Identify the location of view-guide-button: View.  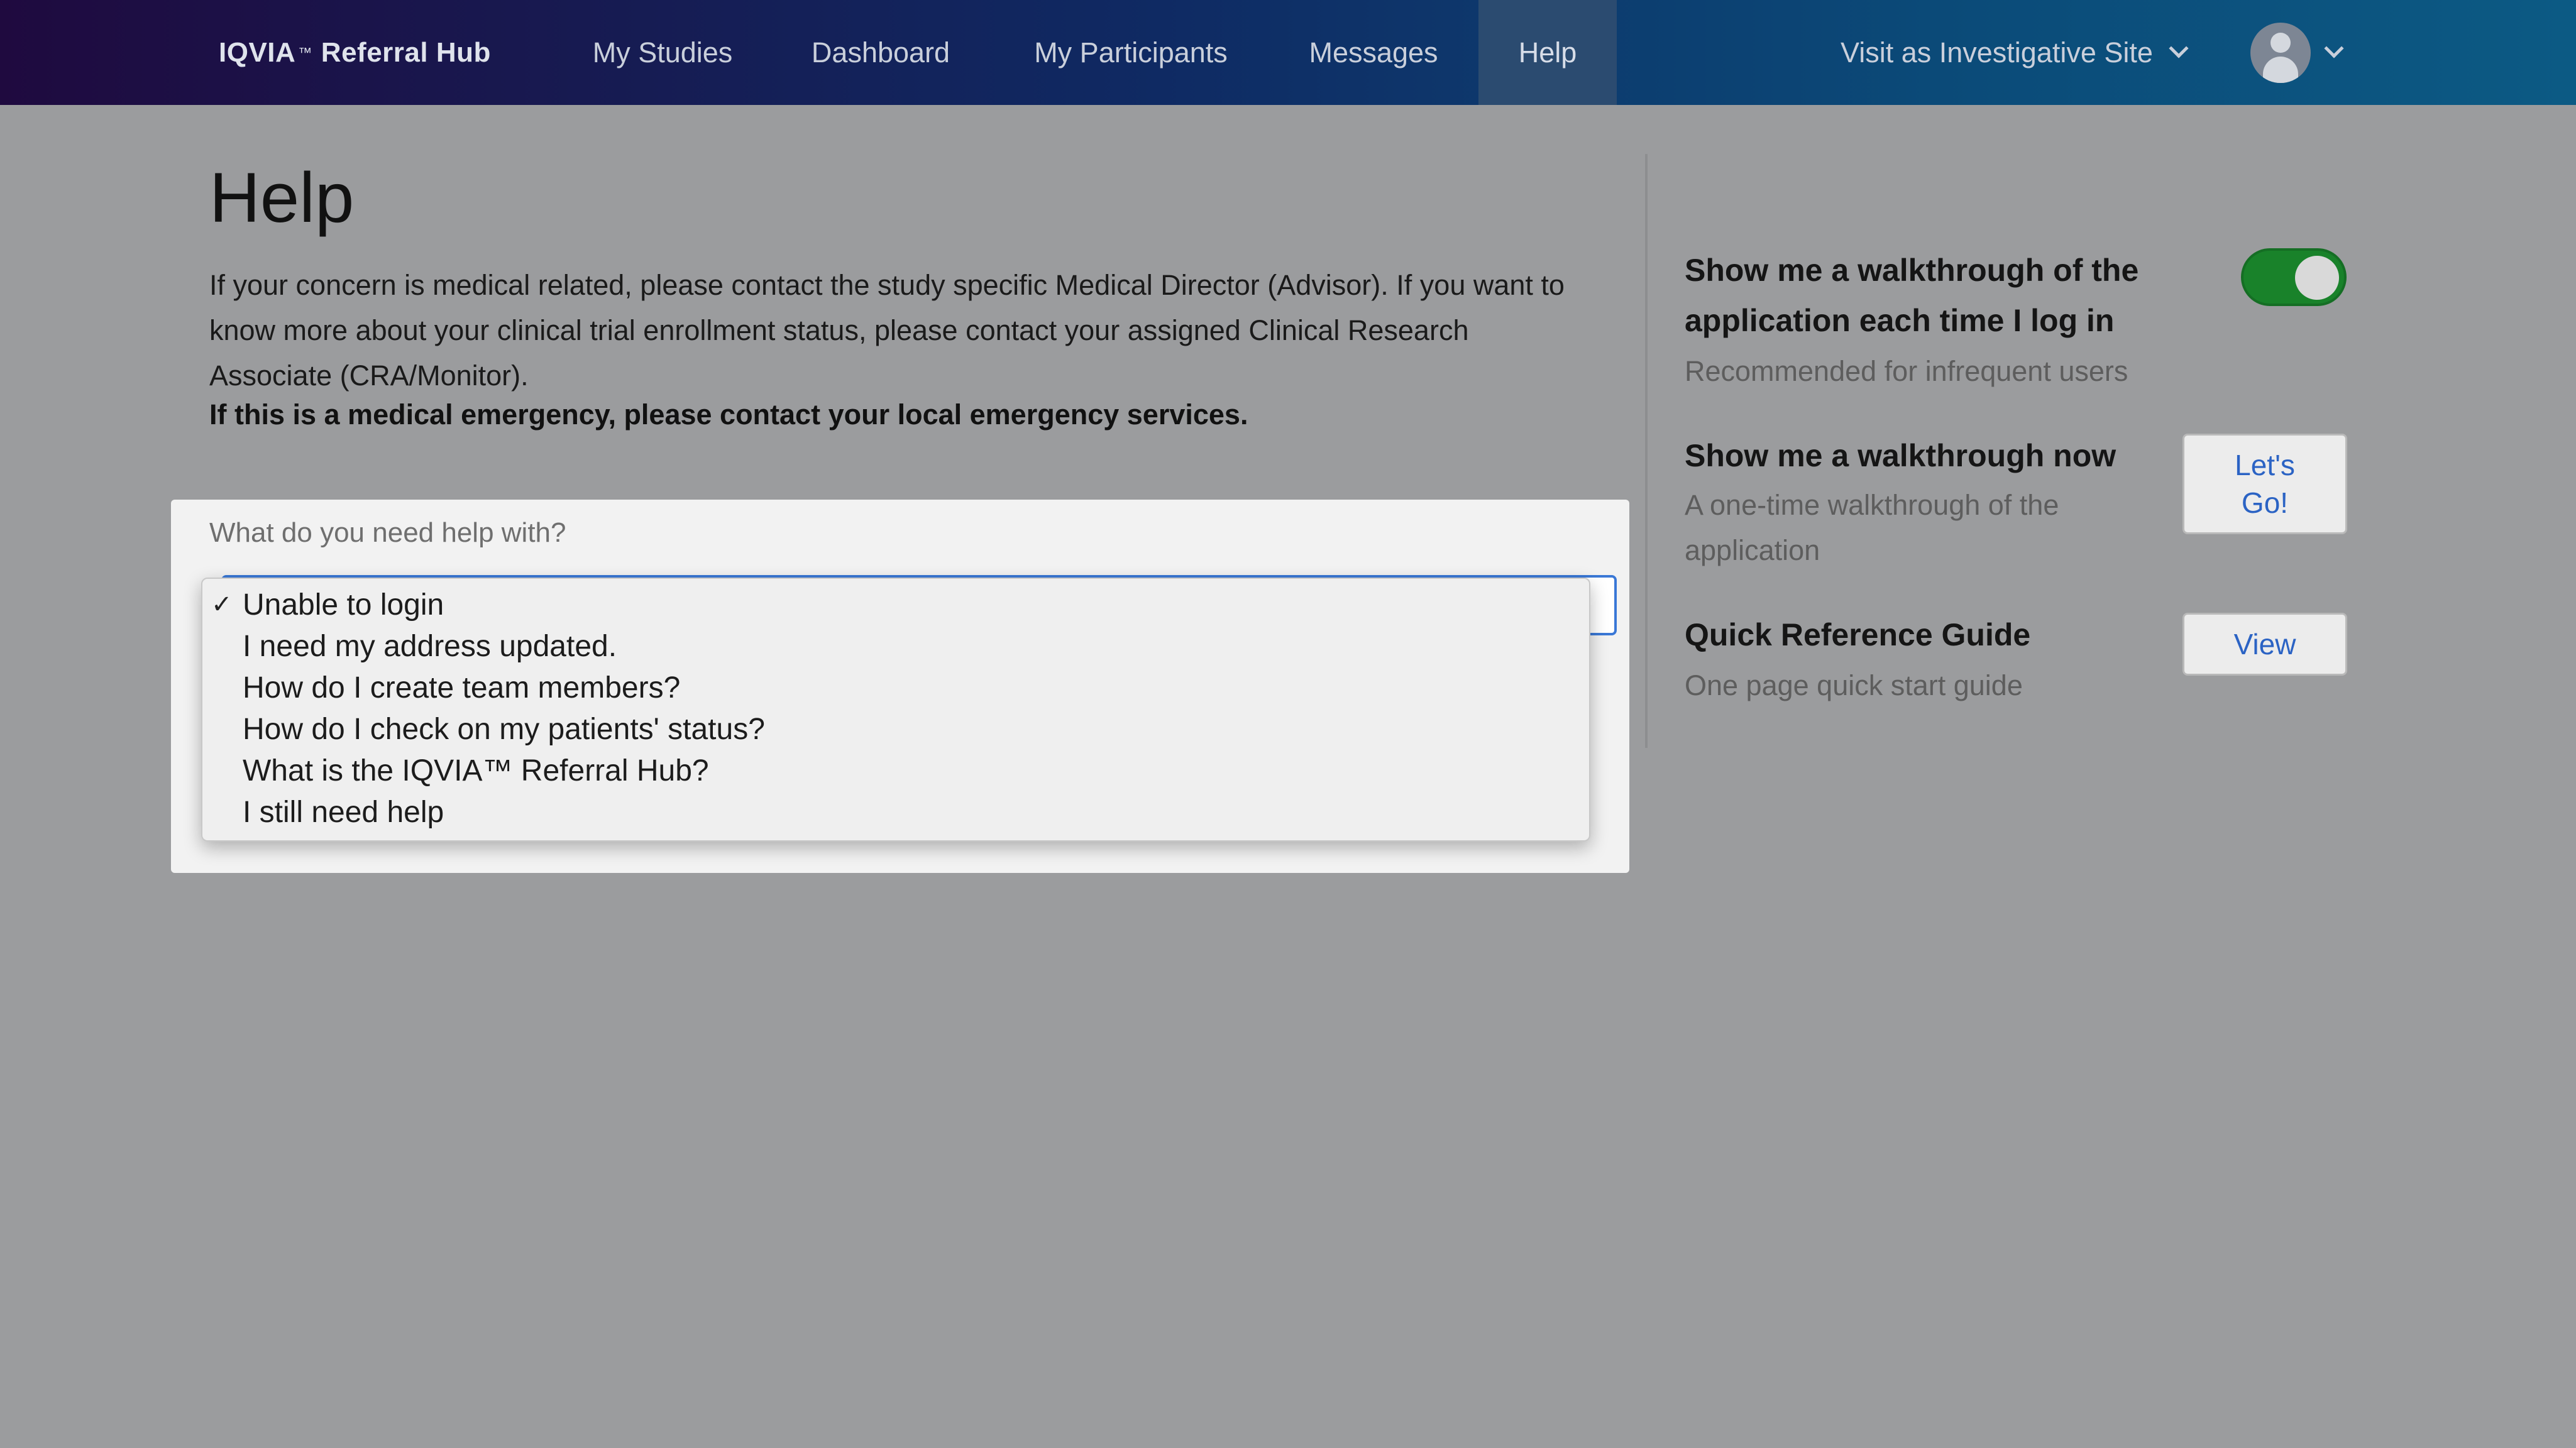
(2265, 644).